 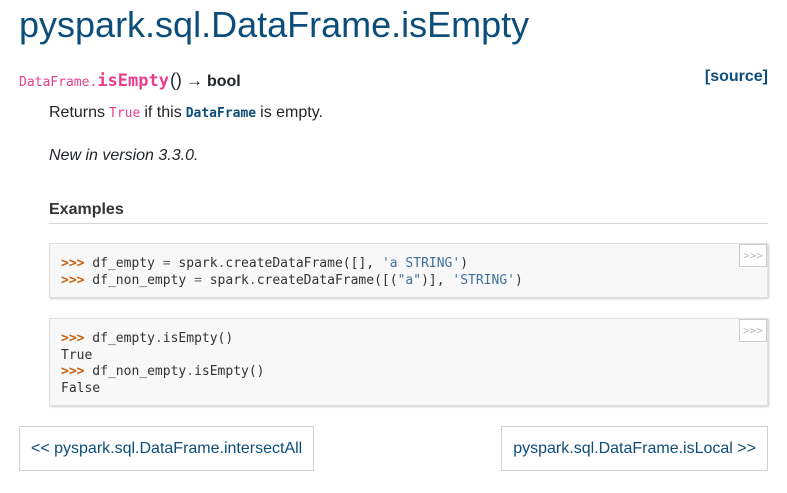 I want to click on code-text: )],, so click(x=437, y=280).